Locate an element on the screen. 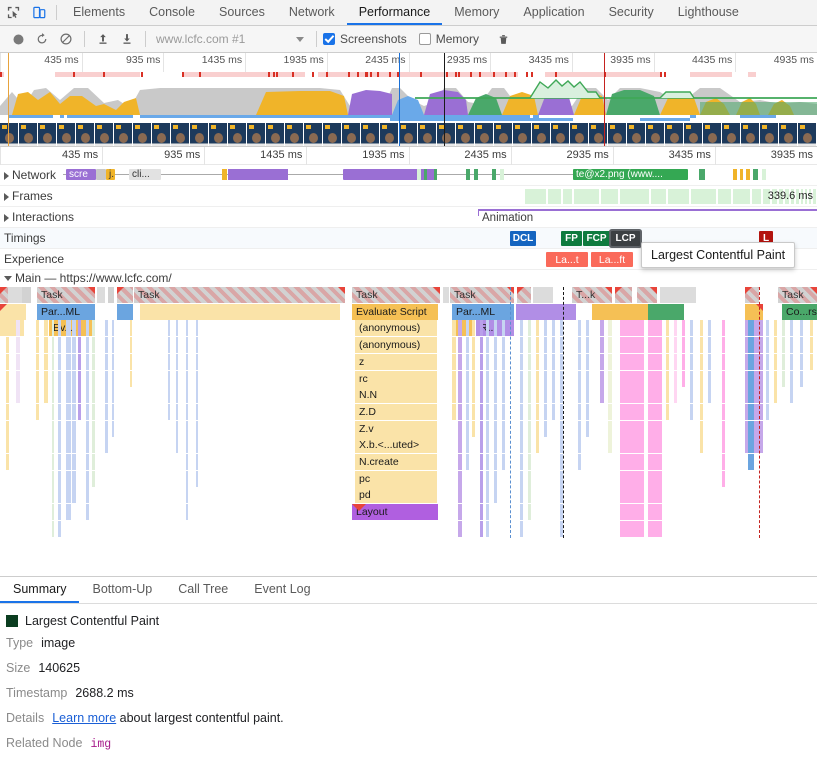 Image resolution: width=817 pixels, height=777 pixels. timing-marker-lcp: LCP is located at coordinates (625, 238).